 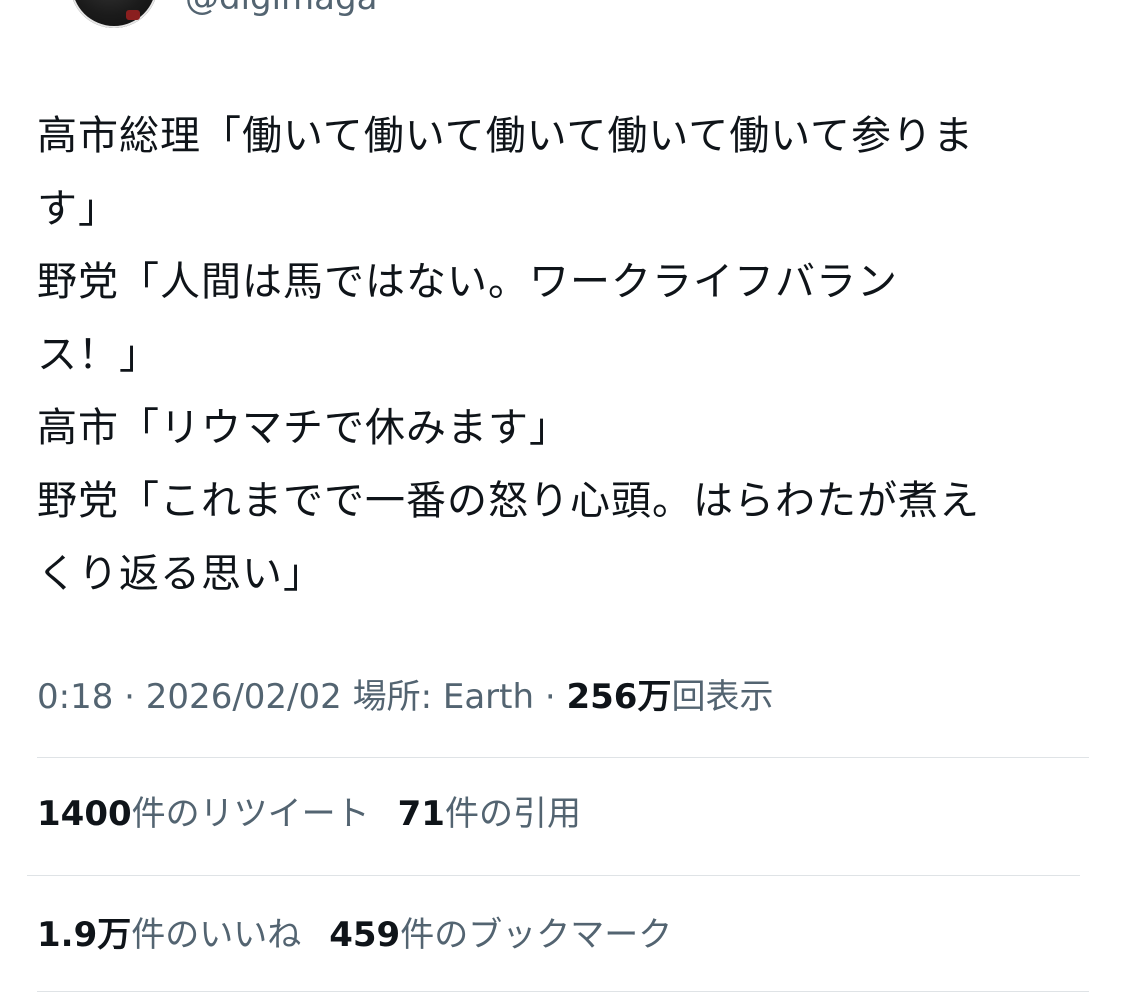 What do you see at coordinates (365, 935) in the screenshot?
I see `bookmarks-count: 459` at bounding box center [365, 935].